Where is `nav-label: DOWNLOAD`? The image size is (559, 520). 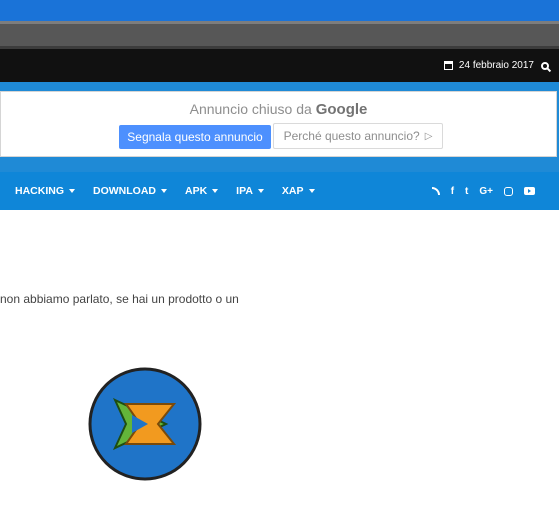
nav-label: DOWNLOAD is located at coordinates (124, 191).